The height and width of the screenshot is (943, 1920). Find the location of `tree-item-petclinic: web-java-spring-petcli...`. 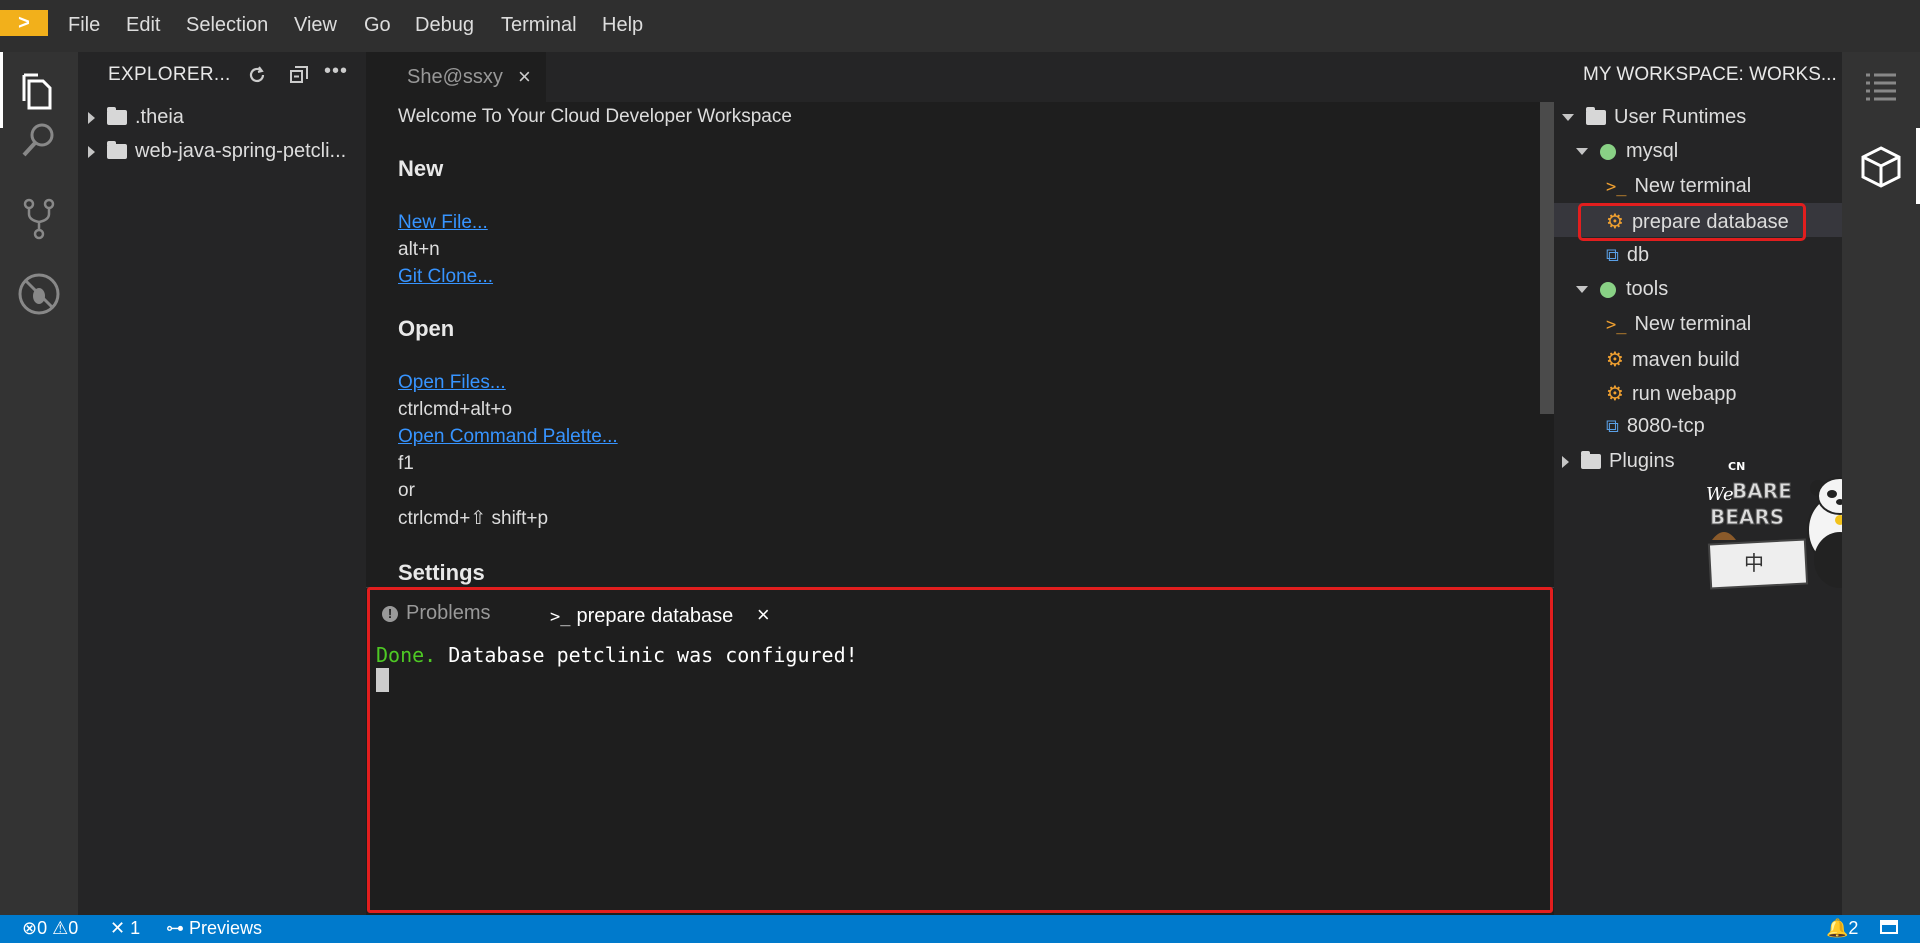

tree-item-petclinic: web-java-spring-petcli... is located at coordinates (217, 151).